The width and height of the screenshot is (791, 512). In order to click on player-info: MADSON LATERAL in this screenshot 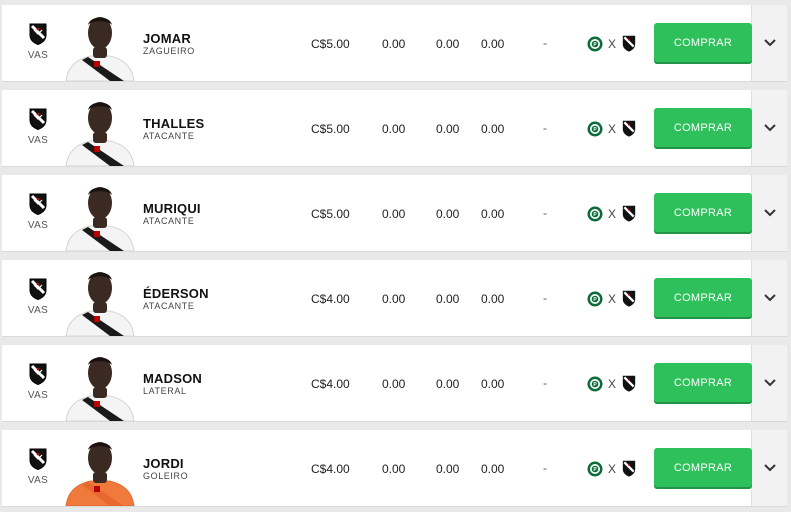, I will do `click(172, 384)`.